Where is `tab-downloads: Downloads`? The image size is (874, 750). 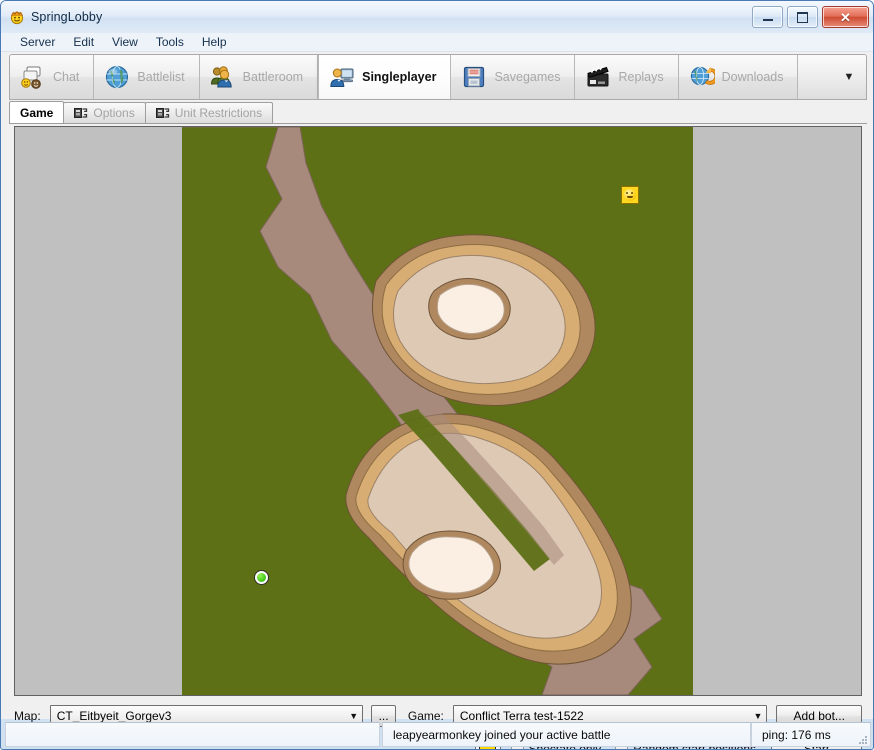
tab-downloads: Downloads is located at coordinates (738, 77).